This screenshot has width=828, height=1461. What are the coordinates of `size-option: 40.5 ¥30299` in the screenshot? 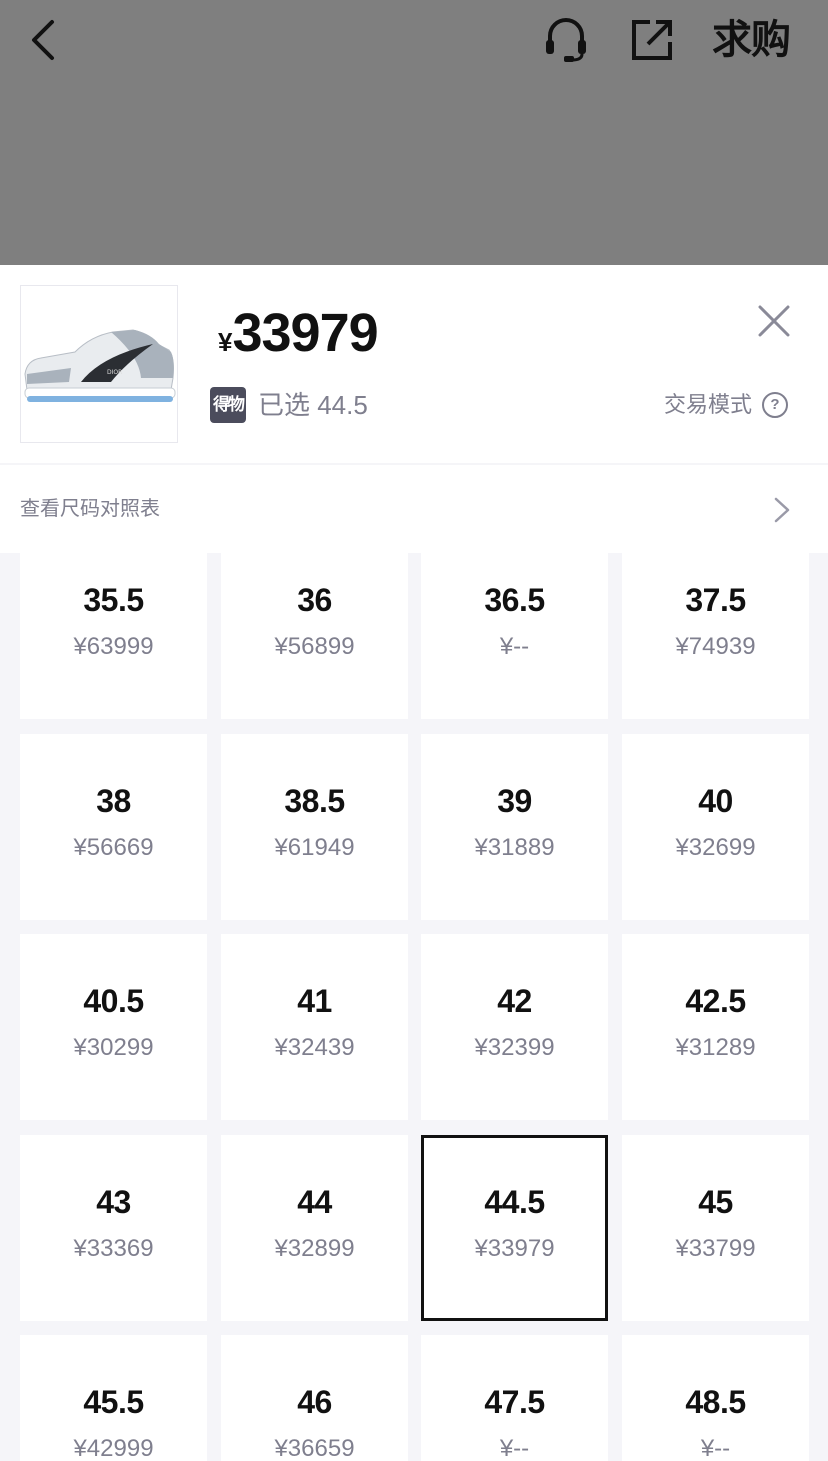 It's located at (113, 1027).